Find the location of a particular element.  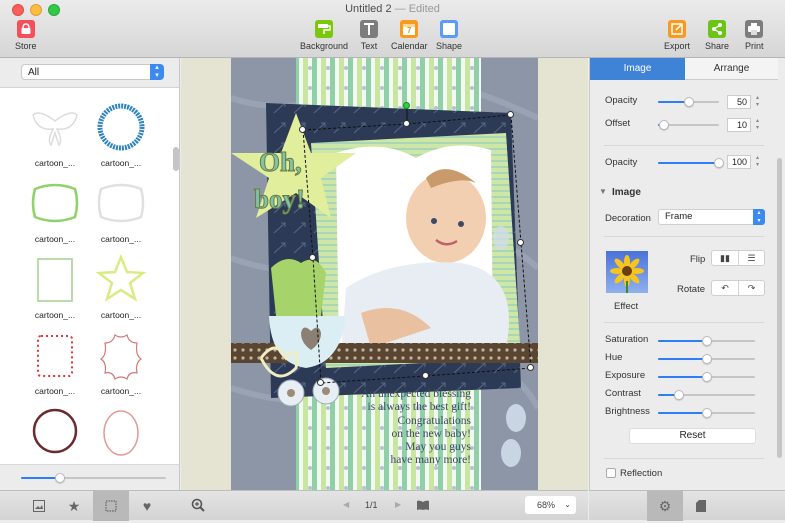

message-line: have many more! is located at coordinates (430, 460).